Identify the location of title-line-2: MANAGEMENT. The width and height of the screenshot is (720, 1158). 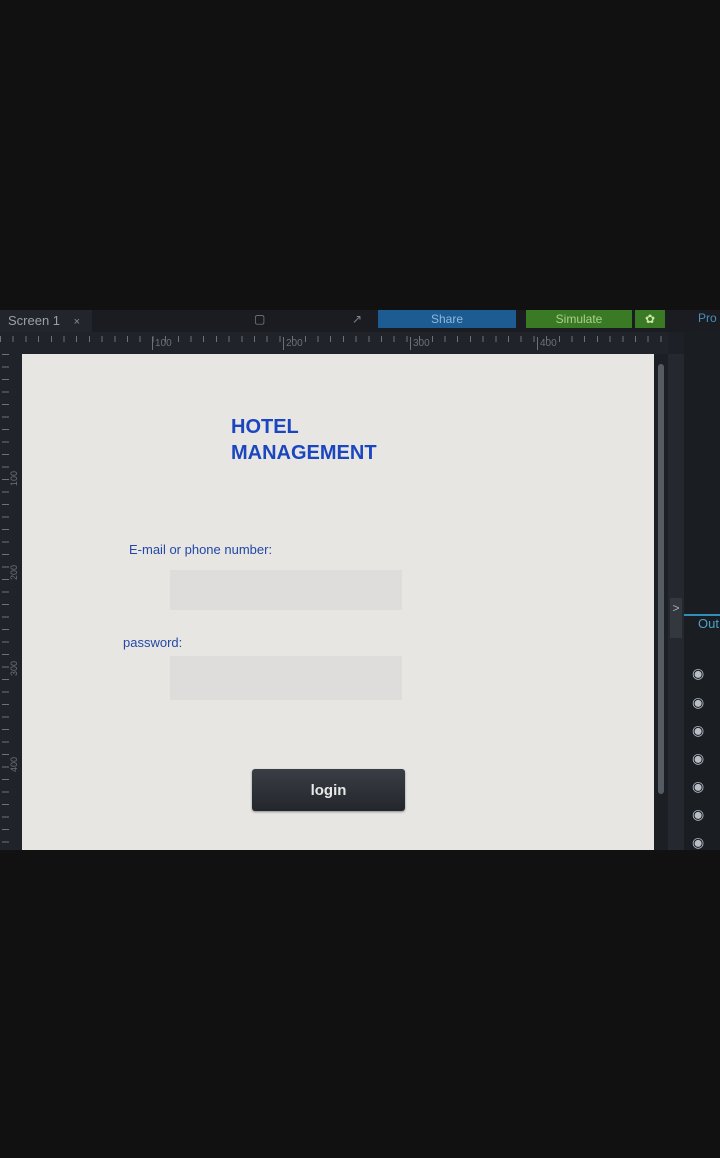
(304, 453).